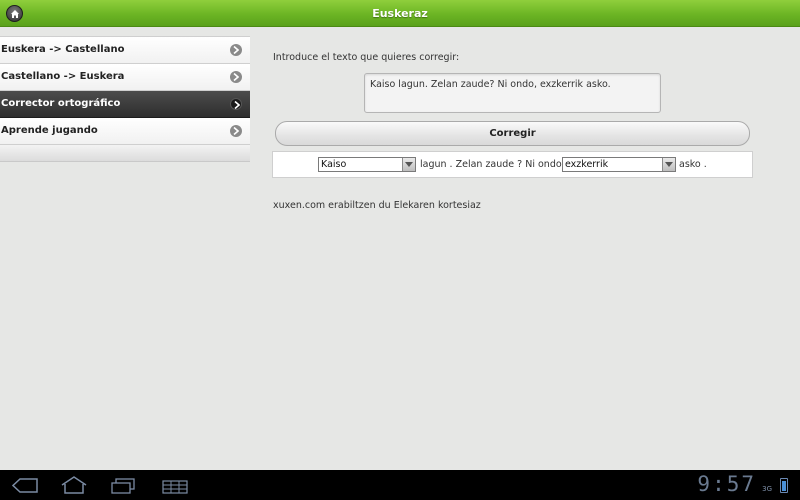  I want to click on menu-icon, so click(175, 488).